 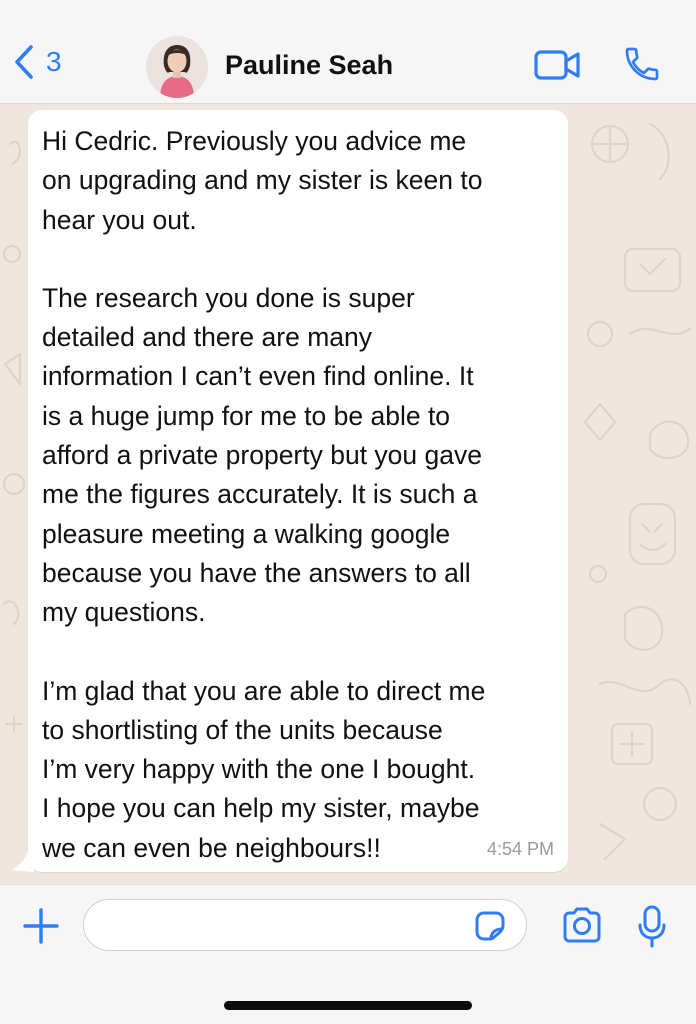 I want to click on sticker-button, so click(x=490, y=928).